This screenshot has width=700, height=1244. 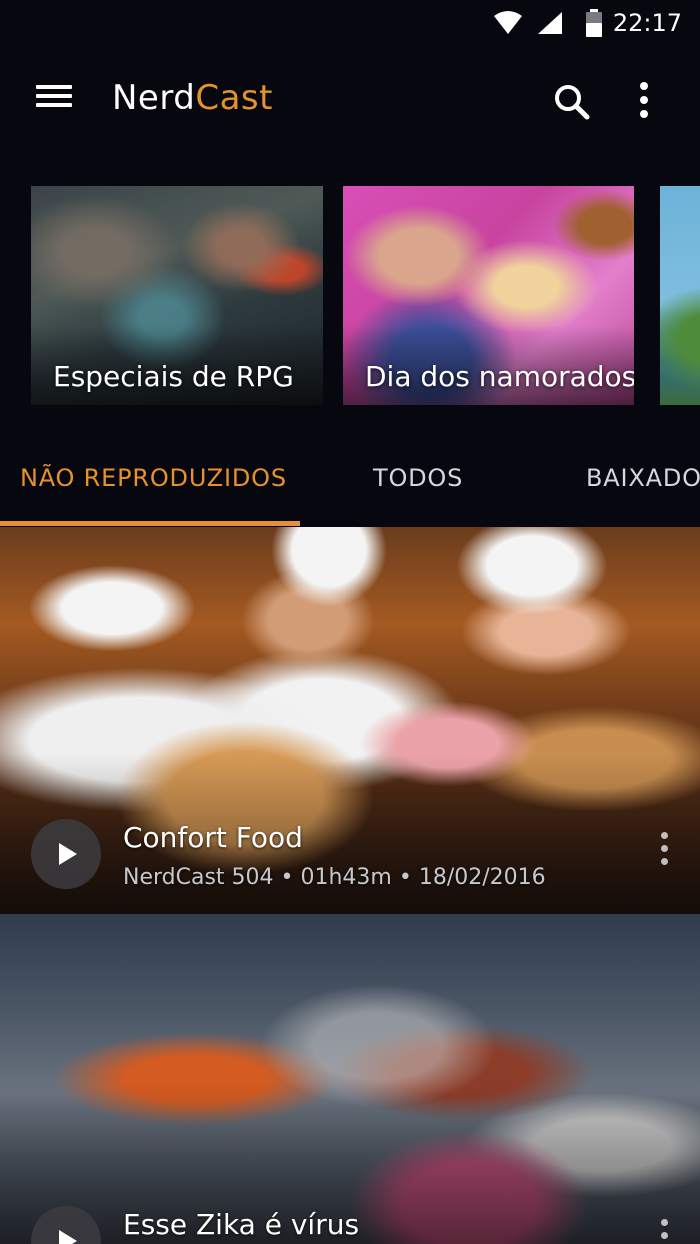 What do you see at coordinates (350, 484) in the screenshot?
I see `episode-tabs: NÃO REPRODUZIDOS TODOS BAIXADOS` at bounding box center [350, 484].